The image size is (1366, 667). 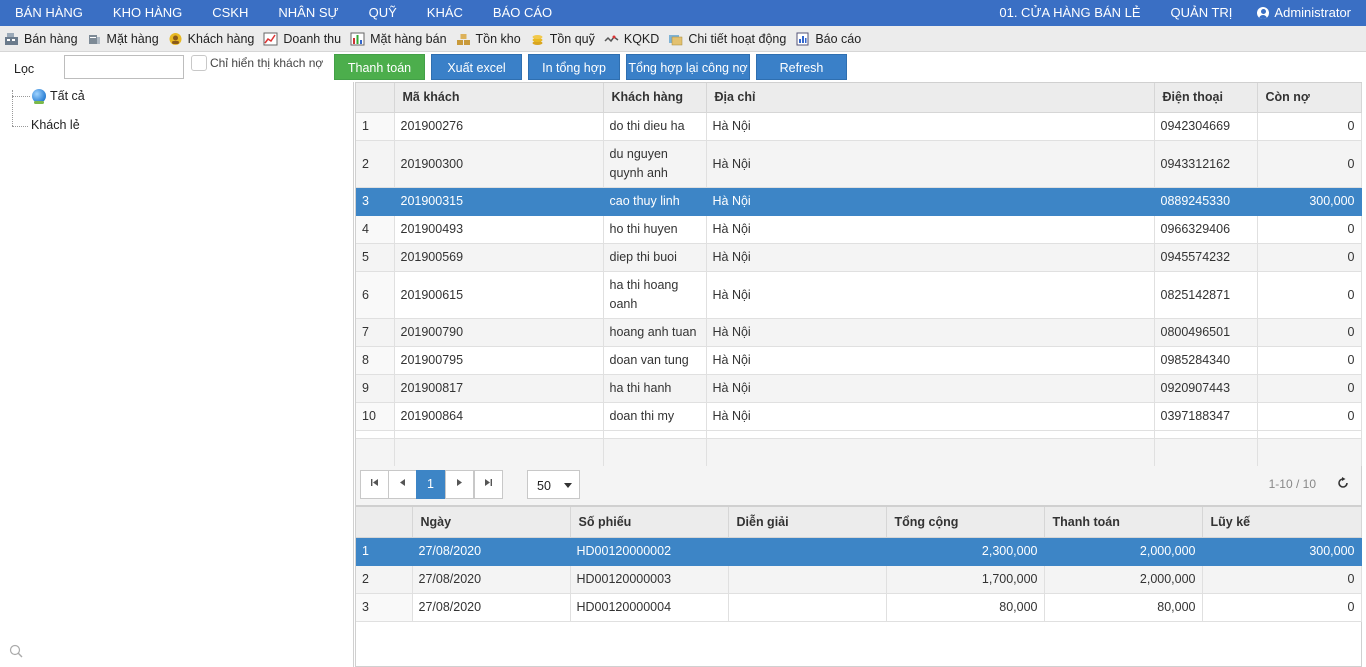 What do you see at coordinates (45, 39) in the screenshot?
I see `toolbar-sales: Bán hàng` at bounding box center [45, 39].